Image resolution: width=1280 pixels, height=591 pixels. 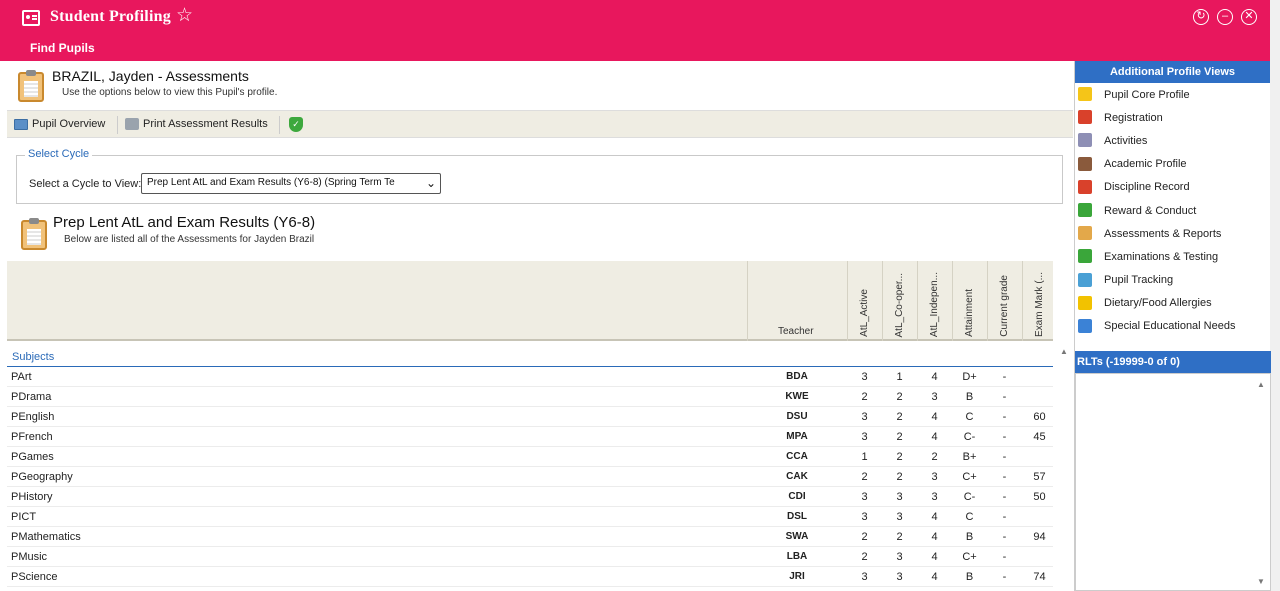 What do you see at coordinates (530, 477) in the screenshot?
I see `table-row: PGeography CAK 2 2 3 C+ - 57` at bounding box center [530, 477].